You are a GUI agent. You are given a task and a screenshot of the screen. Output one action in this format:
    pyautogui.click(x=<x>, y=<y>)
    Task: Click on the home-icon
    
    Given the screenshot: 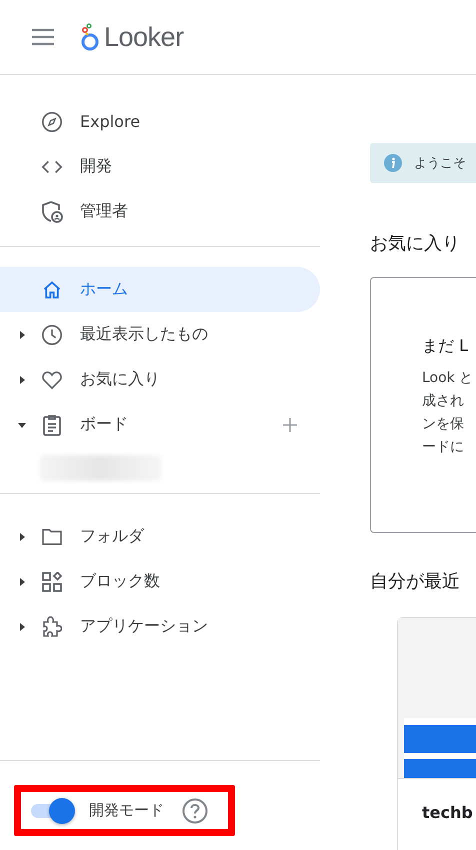 What is the action you would take?
    pyautogui.click(x=52, y=290)
    